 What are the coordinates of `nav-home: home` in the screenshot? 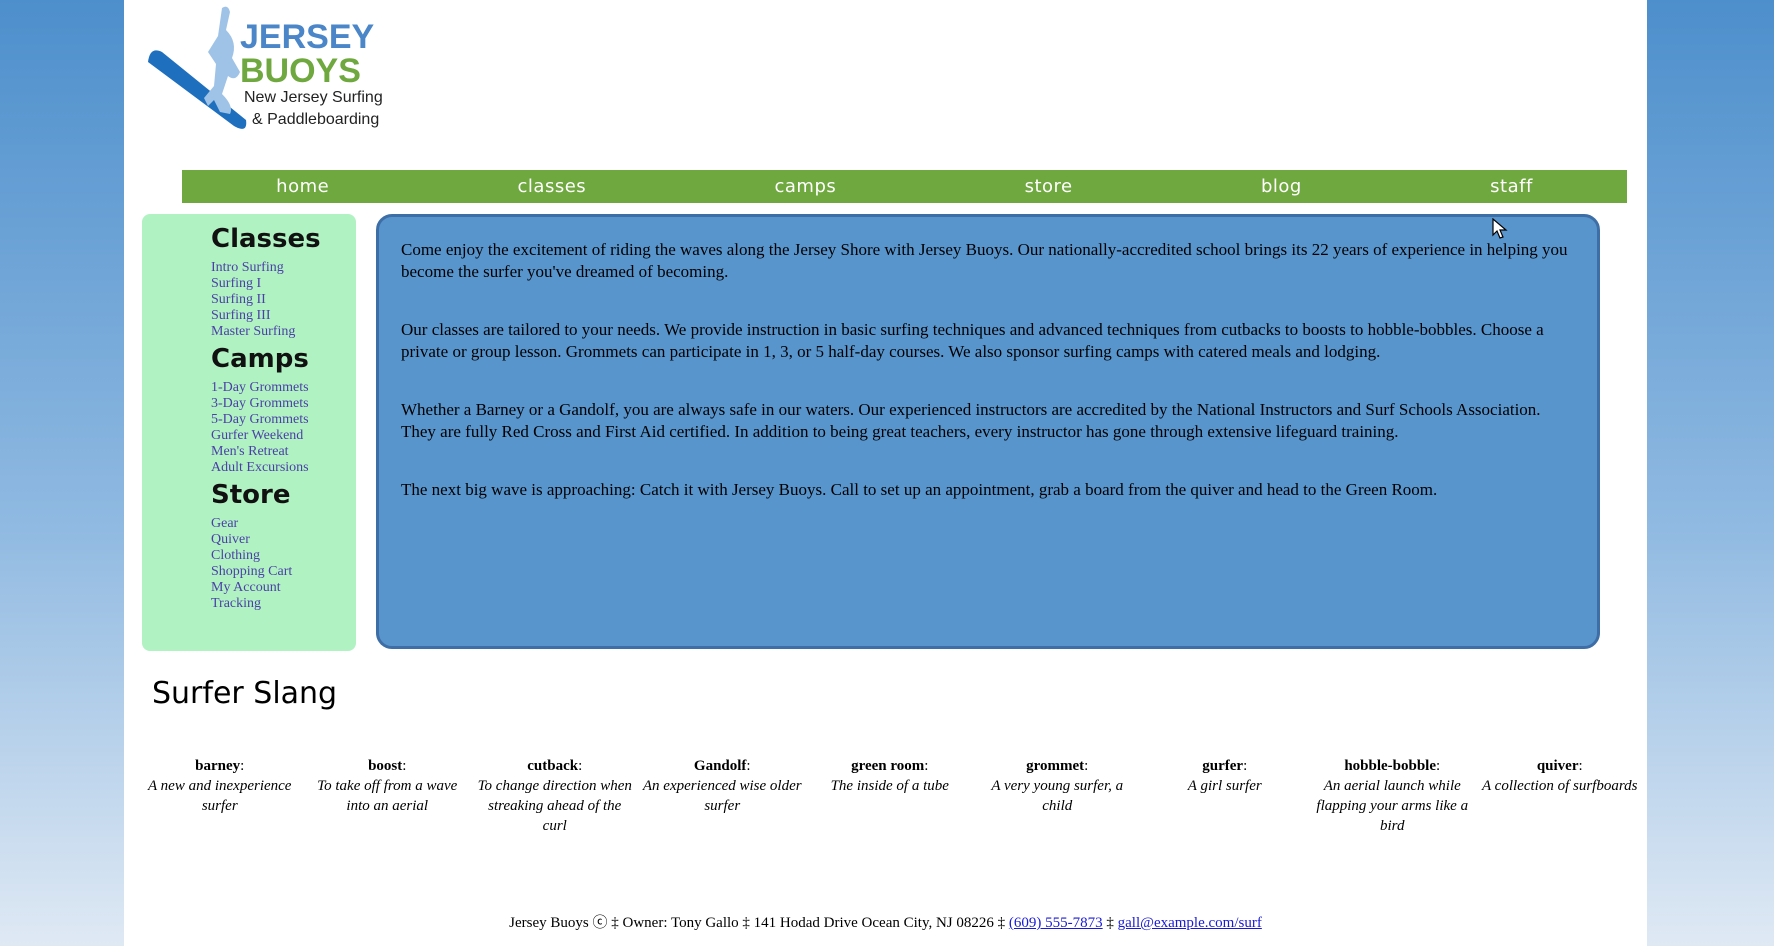 It's located at (302, 186).